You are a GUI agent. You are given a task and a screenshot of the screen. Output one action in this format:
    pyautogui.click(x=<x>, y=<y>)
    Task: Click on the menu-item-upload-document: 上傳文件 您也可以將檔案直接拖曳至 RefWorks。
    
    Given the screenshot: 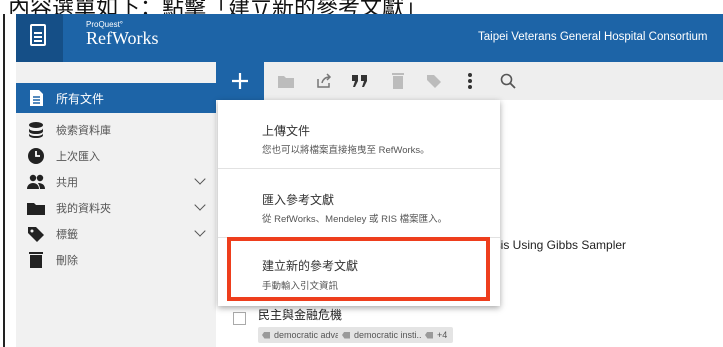 What is the action you would take?
    pyautogui.click(x=359, y=134)
    